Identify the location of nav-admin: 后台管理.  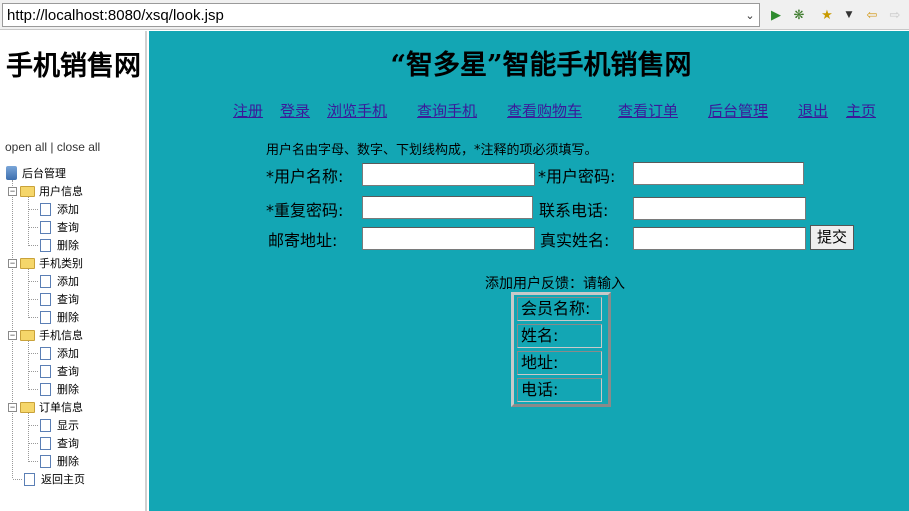
(738, 110).